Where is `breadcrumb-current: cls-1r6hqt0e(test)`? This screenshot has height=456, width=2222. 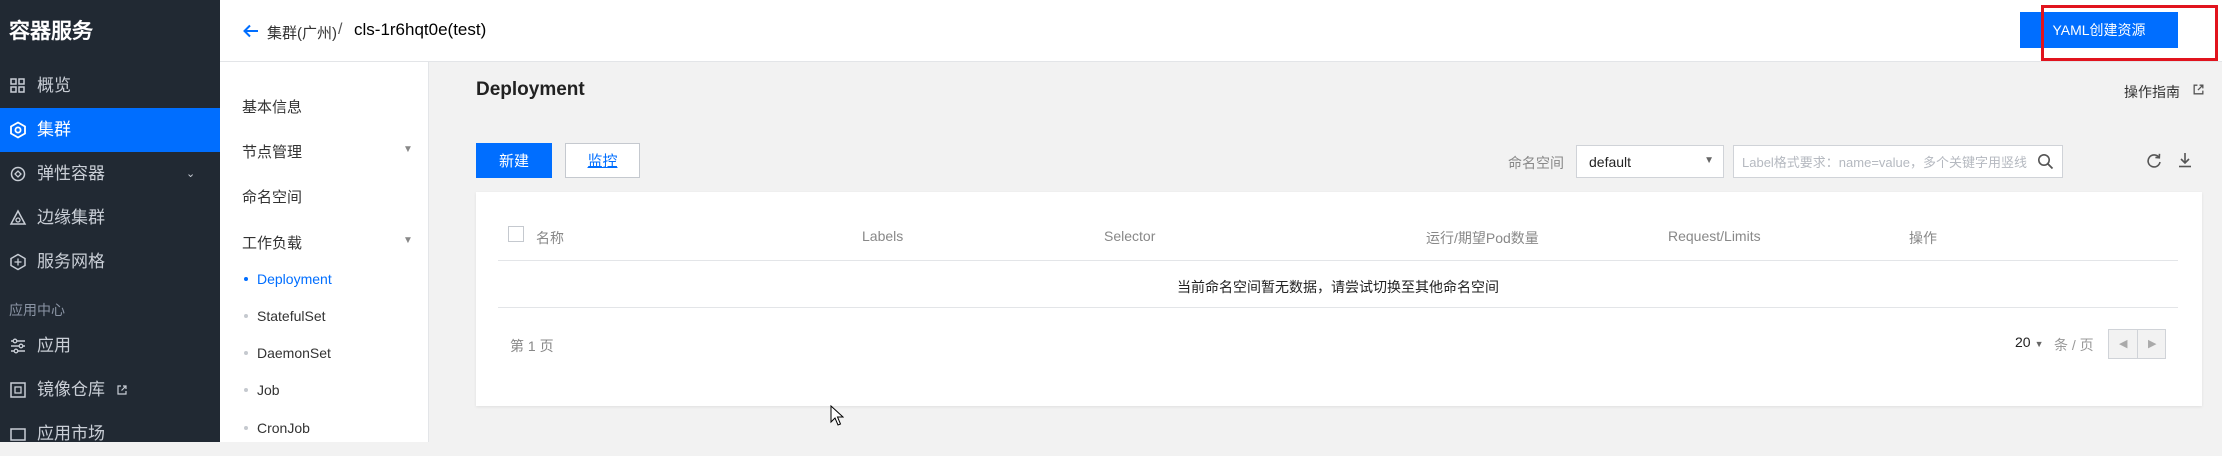 breadcrumb-current: cls-1r6hqt0e(test) is located at coordinates (420, 29).